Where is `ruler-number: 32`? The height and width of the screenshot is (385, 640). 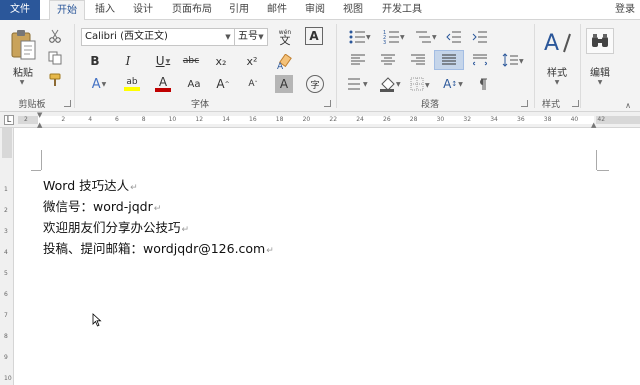
ruler-number: 32 is located at coordinates (467, 119).